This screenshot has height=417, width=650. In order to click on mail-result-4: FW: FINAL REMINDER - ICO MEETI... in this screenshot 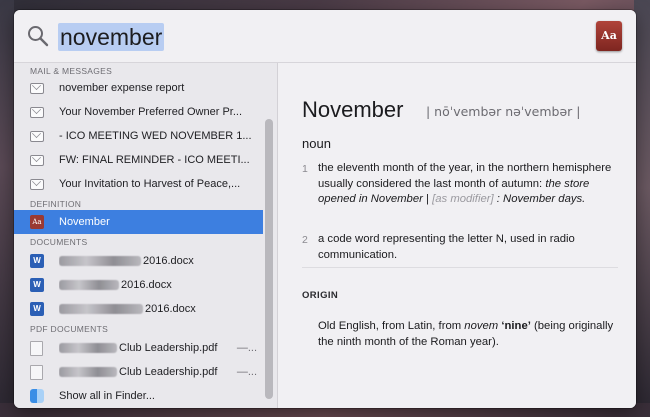, I will do `click(138, 160)`.